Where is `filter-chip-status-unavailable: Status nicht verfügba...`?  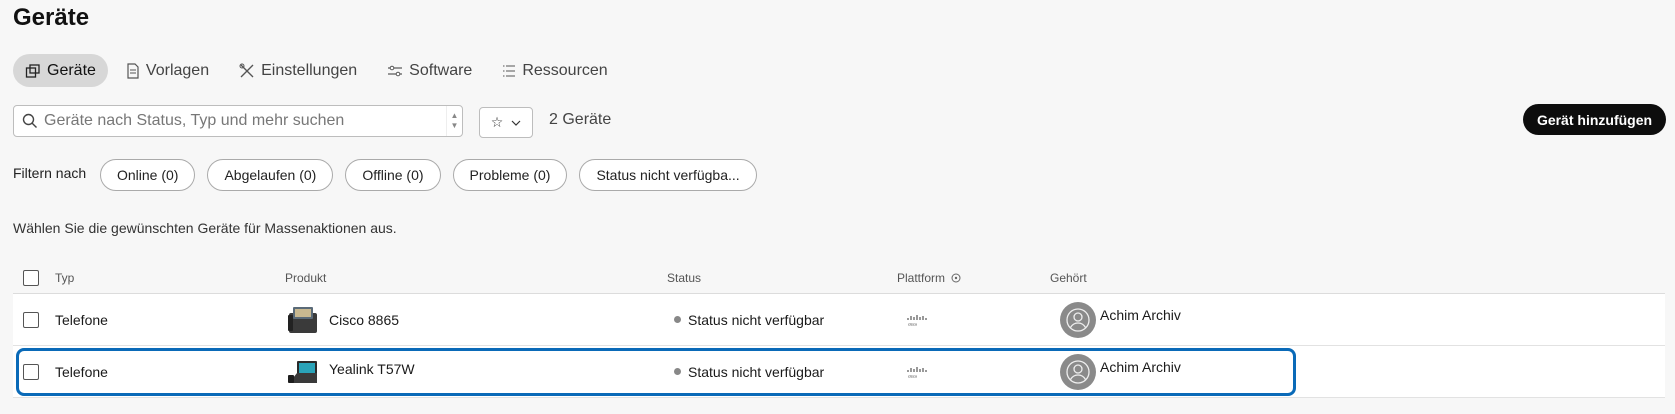 filter-chip-status-unavailable: Status nicht verfügba... is located at coordinates (668, 175).